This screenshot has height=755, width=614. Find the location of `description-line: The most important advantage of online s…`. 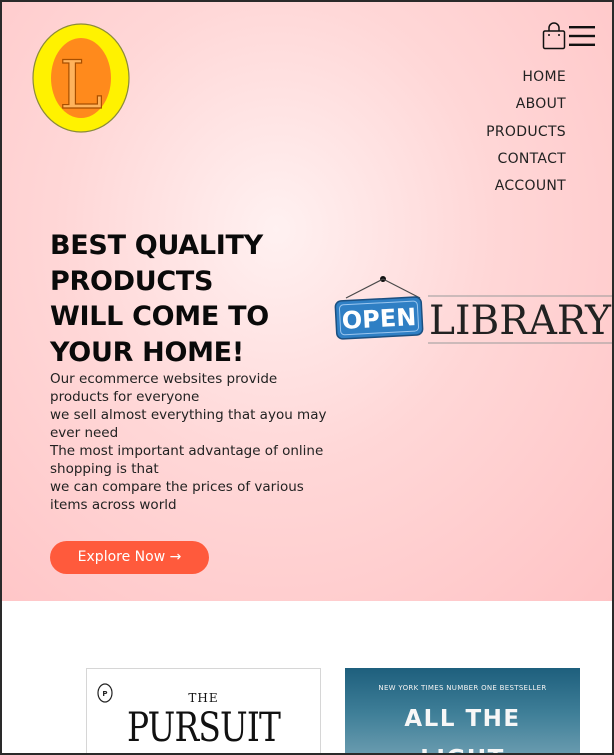

description-line: The most important advantage of online s… is located at coordinates (187, 460).